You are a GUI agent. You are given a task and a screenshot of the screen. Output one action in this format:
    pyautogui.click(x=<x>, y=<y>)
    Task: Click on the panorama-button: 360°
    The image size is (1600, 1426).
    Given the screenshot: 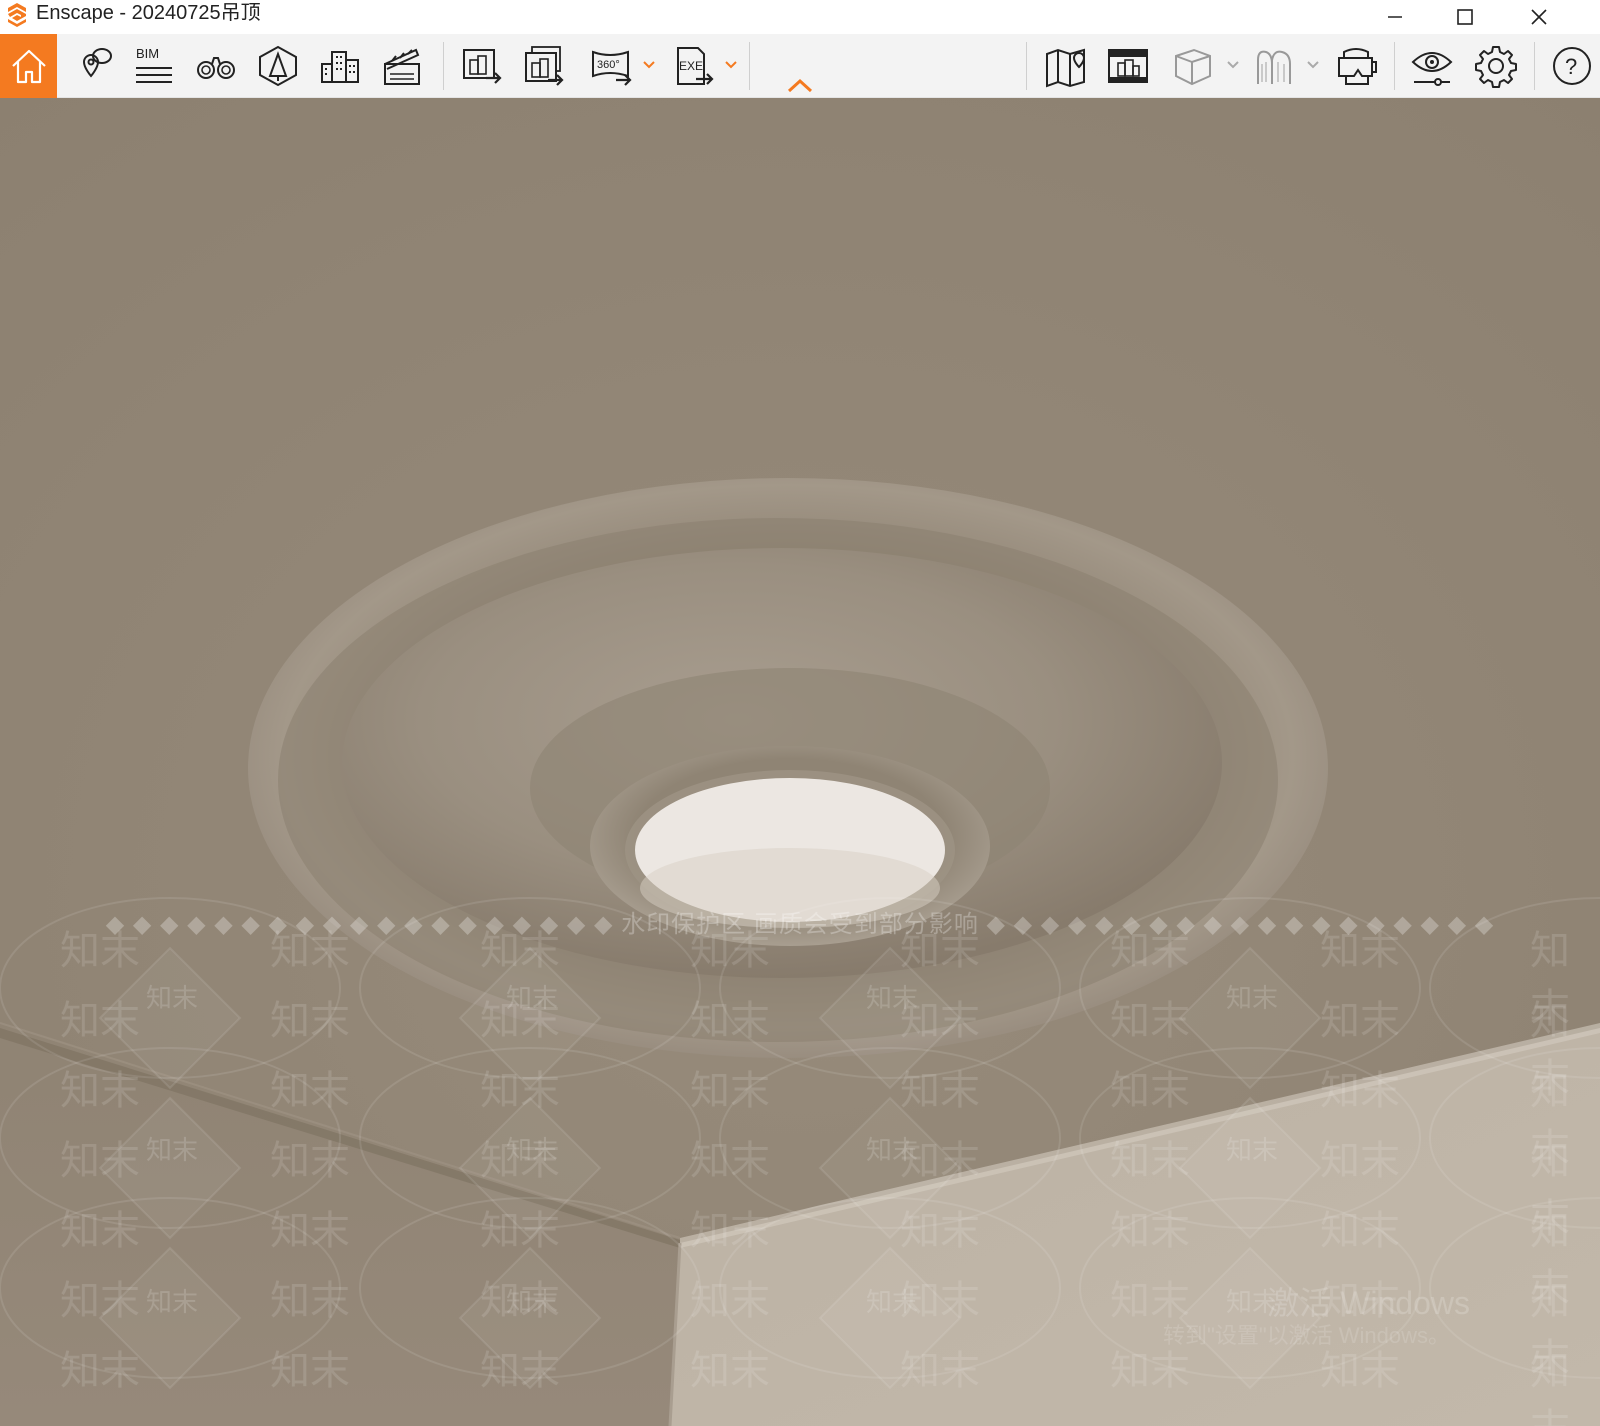 What is the action you would take?
    pyautogui.click(x=612, y=66)
    